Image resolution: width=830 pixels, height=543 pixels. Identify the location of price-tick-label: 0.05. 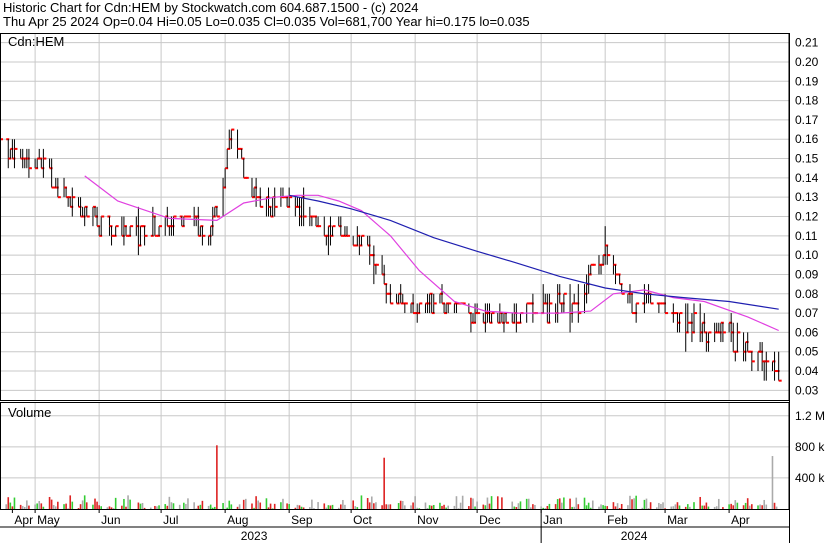
(807, 352).